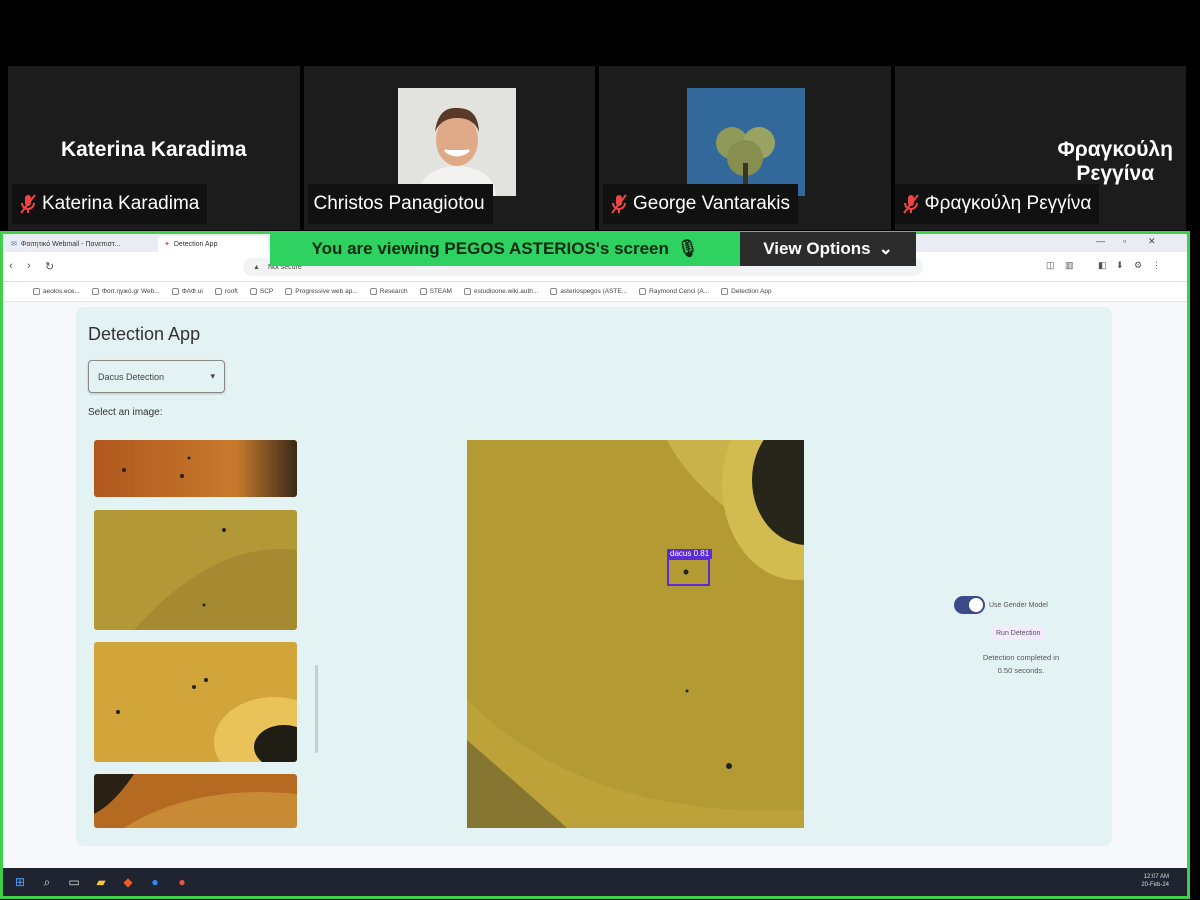  I want to click on trap-photo-large, so click(635, 634).